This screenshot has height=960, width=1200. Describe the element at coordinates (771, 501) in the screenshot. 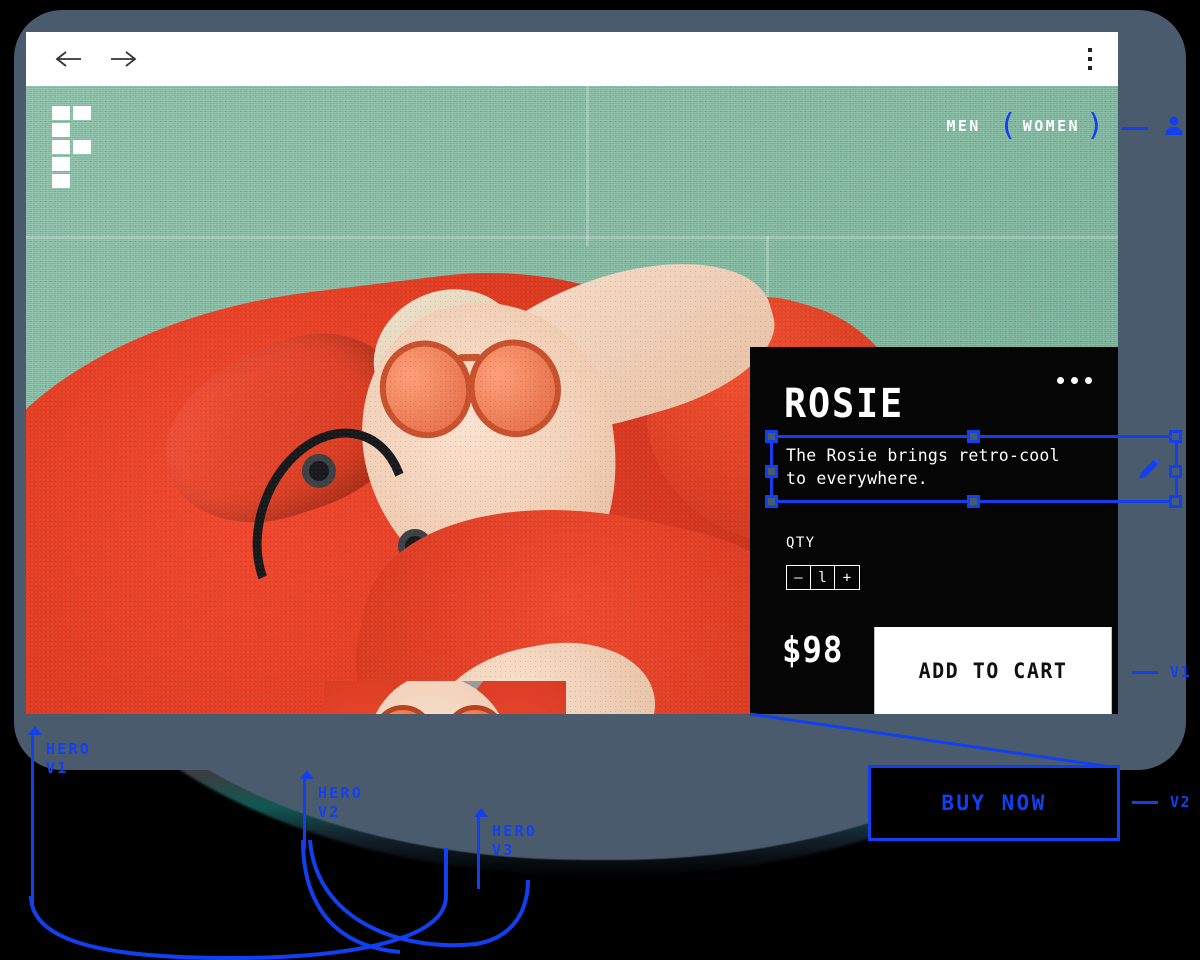

I see `selection-handle-bottom-left` at that location.